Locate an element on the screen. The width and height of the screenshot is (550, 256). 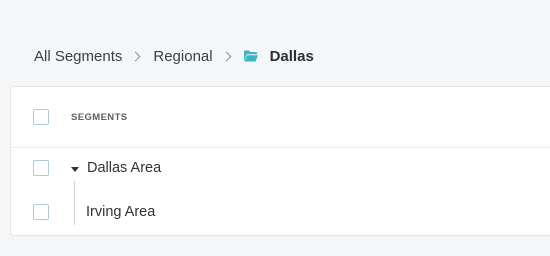
breadcrumb-current: Dallas is located at coordinates (291, 56).